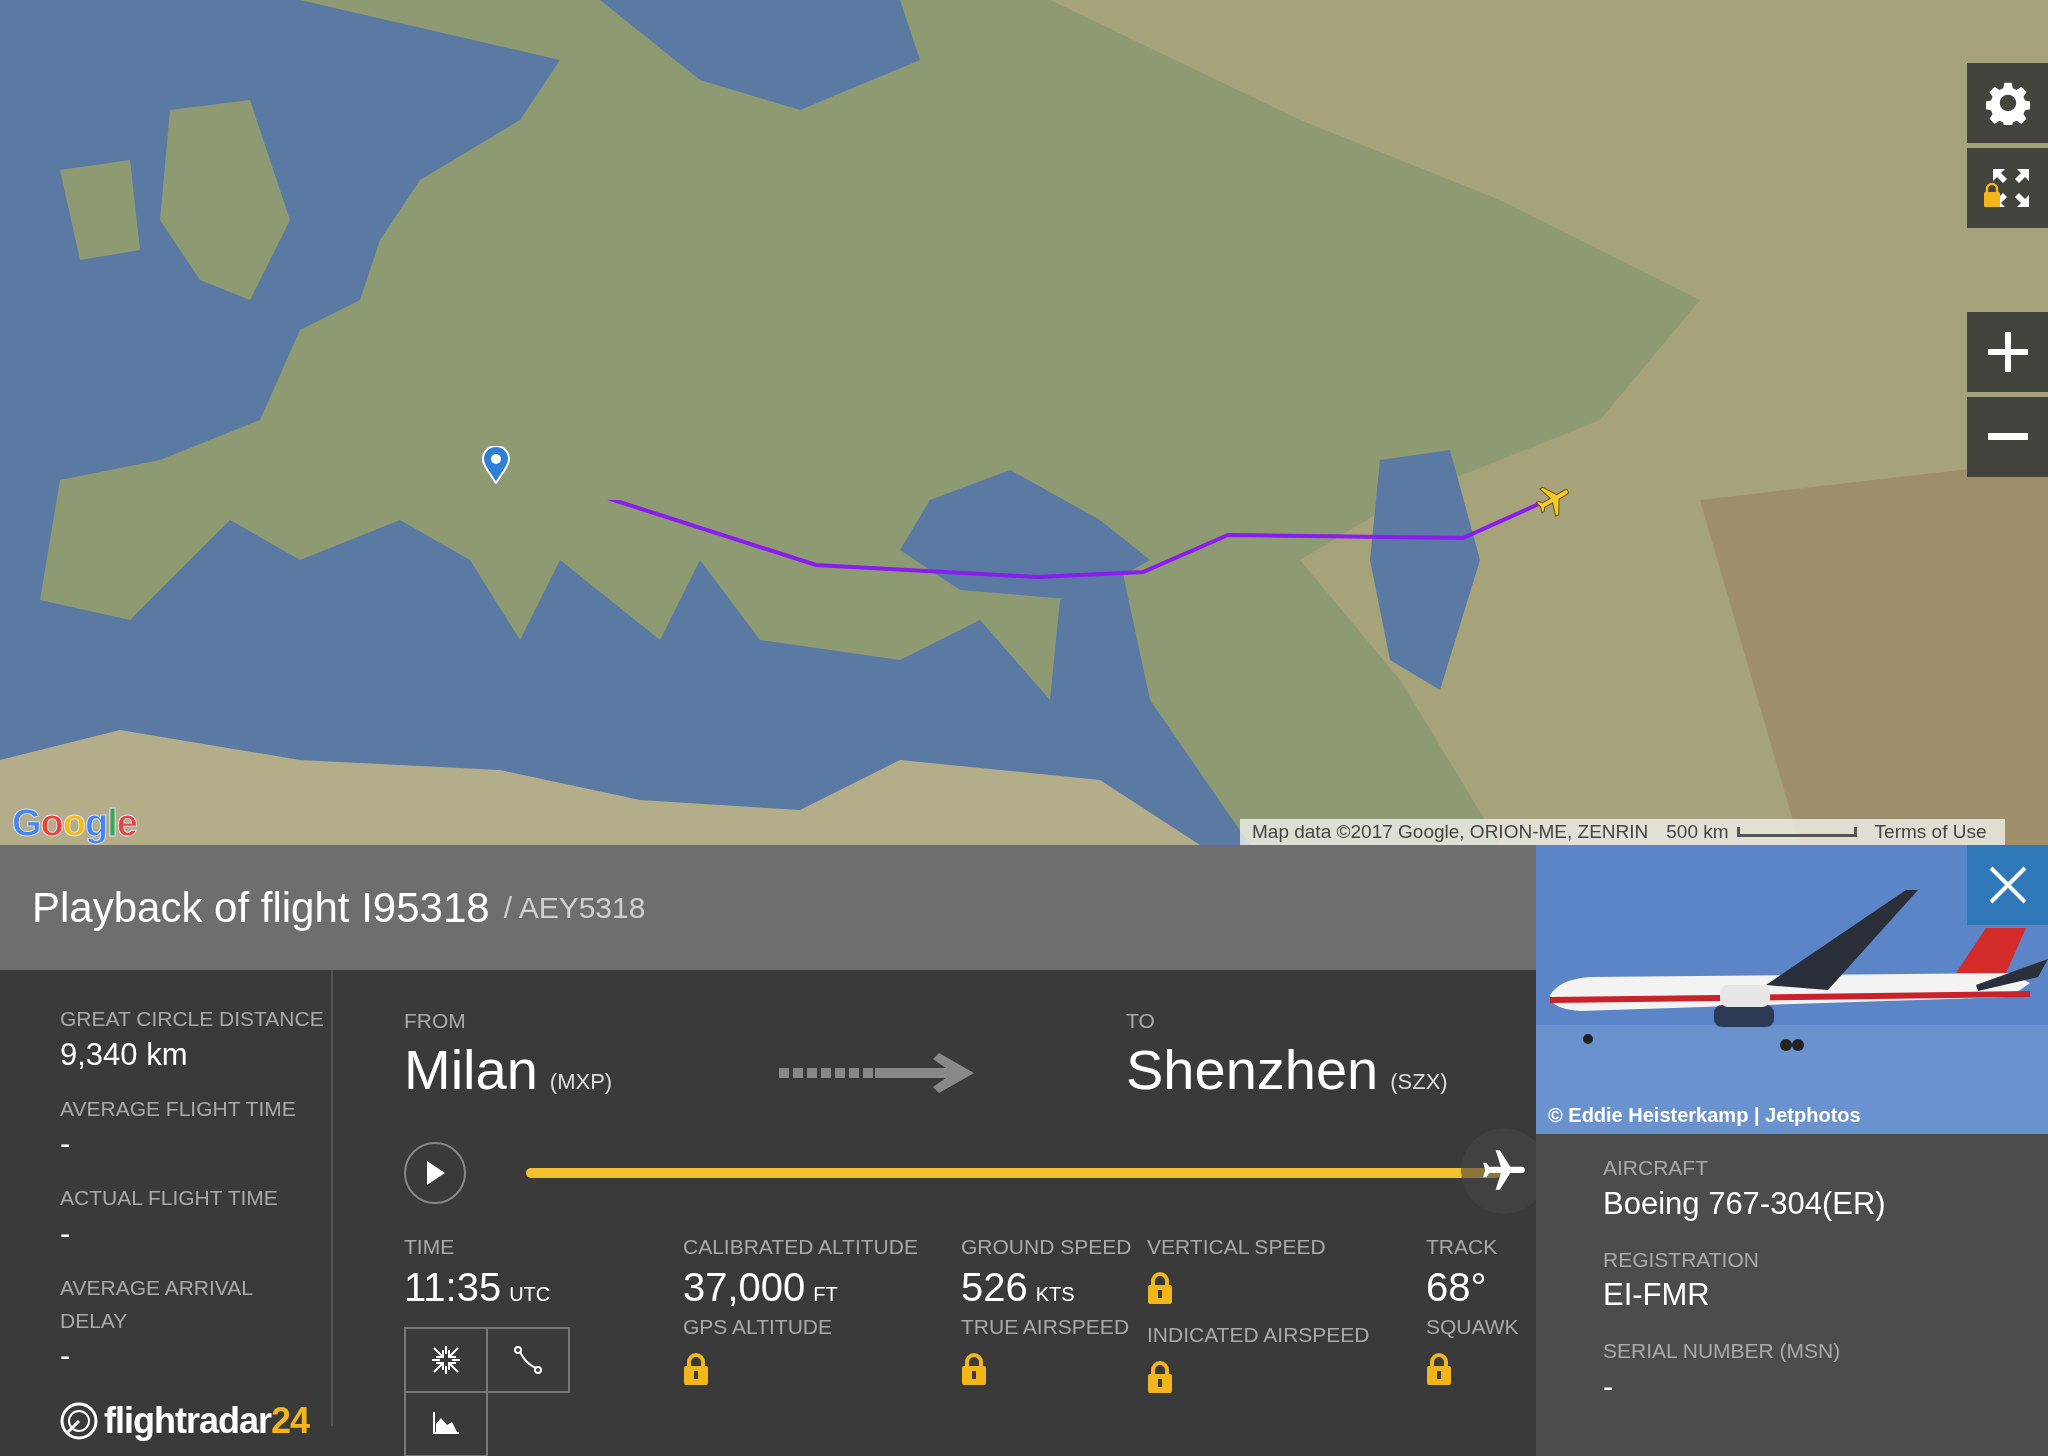  I want to click on fit-view-button, so click(446, 1360).